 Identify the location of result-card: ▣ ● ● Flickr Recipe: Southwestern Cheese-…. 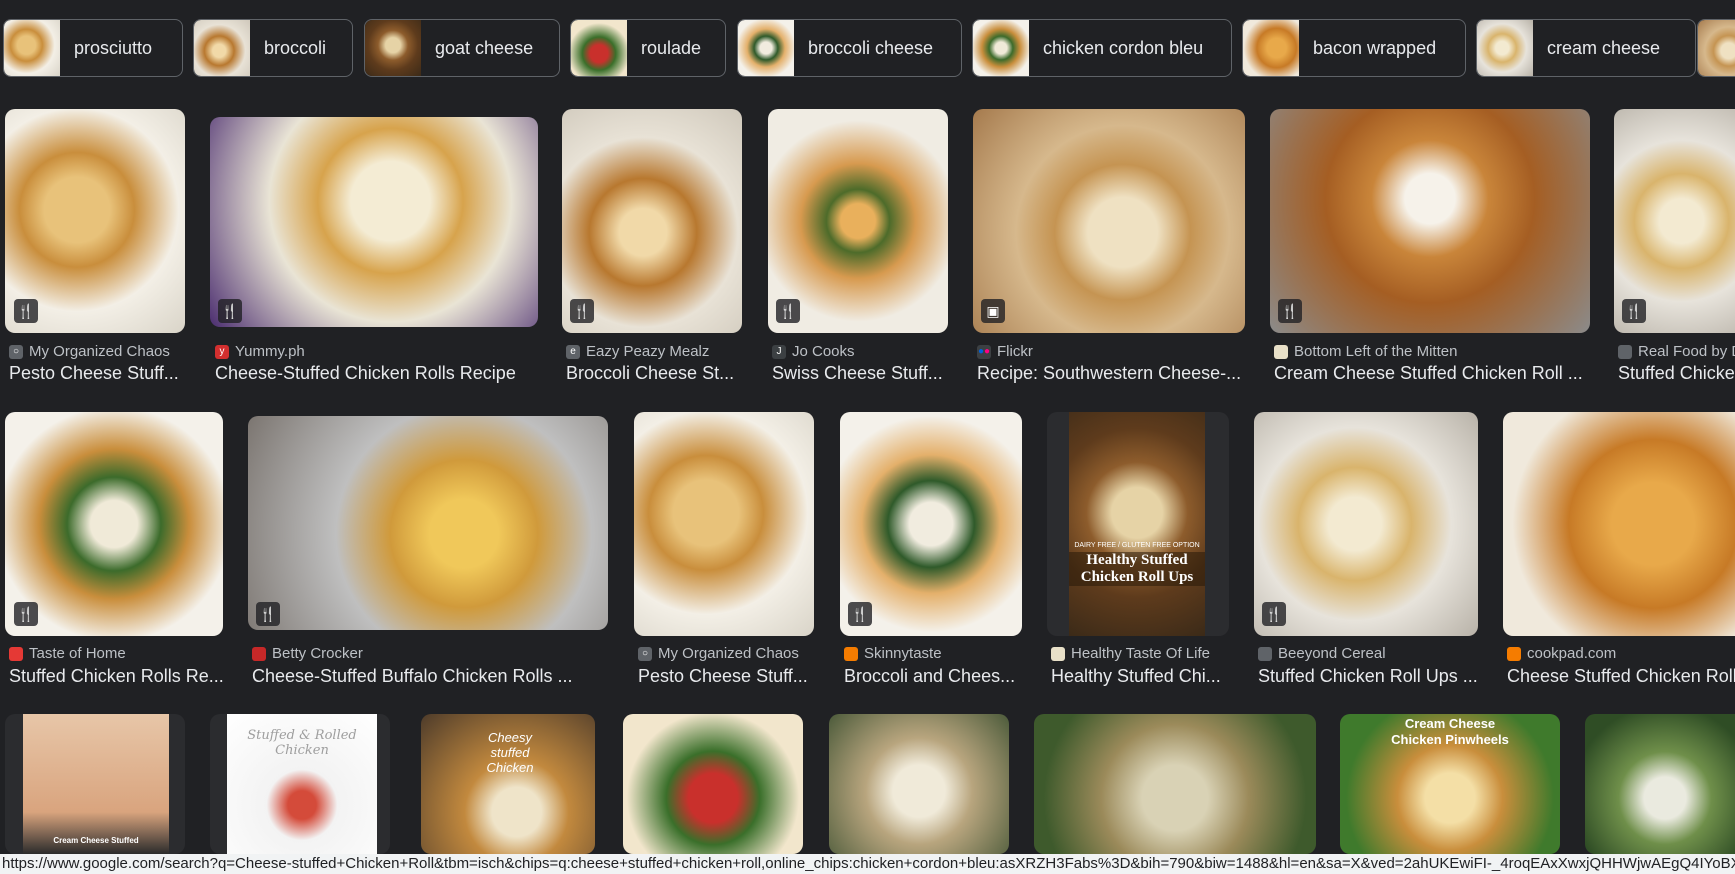
(1109, 249).